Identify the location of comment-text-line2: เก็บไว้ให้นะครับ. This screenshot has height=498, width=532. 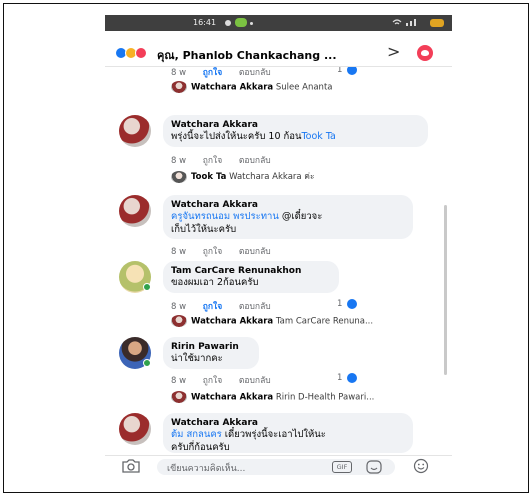
(204, 229).